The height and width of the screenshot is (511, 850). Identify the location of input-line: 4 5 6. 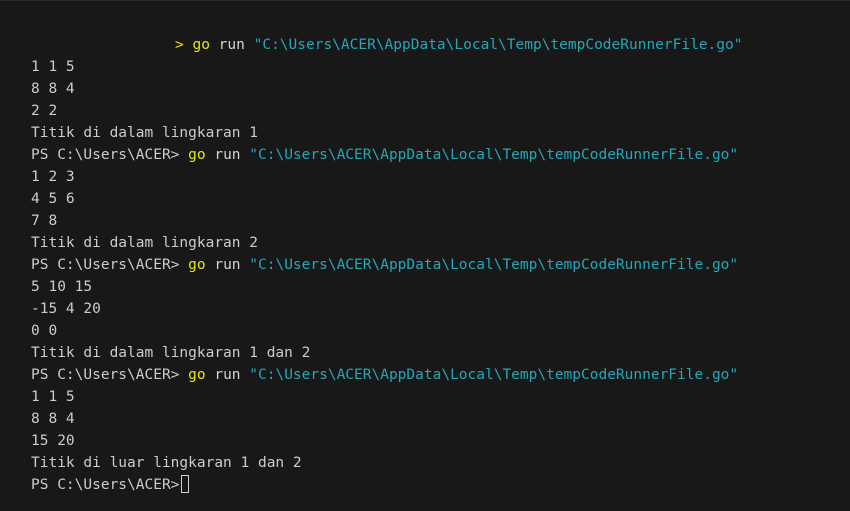
(53, 199).